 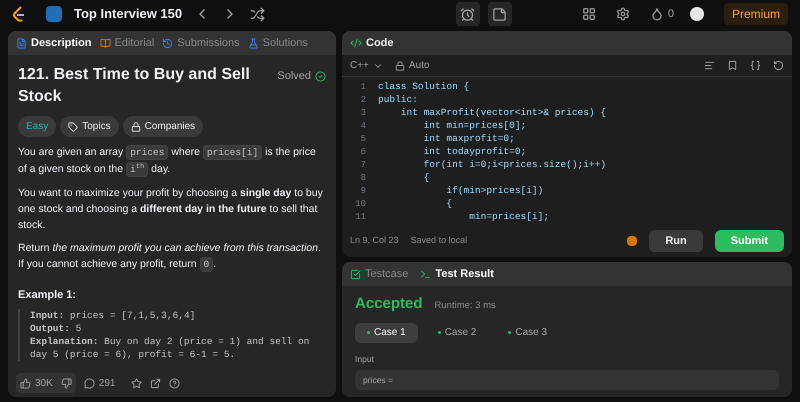 I want to click on terminal-icon, so click(x=426, y=274).